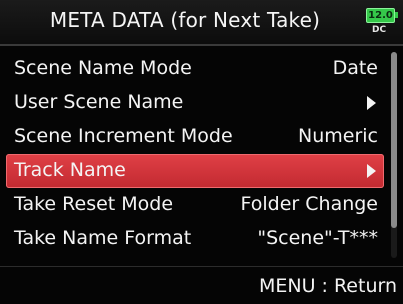 This screenshot has width=403, height=304. Describe the element at coordinates (103, 68) in the screenshot. I see `menu-item-label: Scene Name Mode` at that location.